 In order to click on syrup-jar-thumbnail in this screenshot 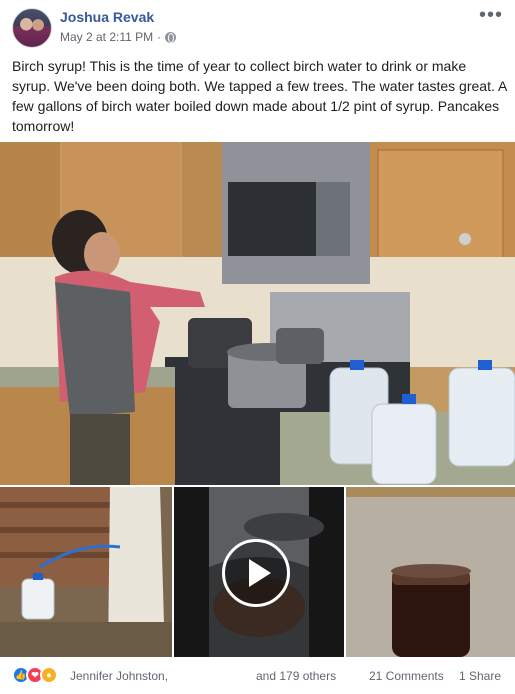, I will do `click(430, 572)`.